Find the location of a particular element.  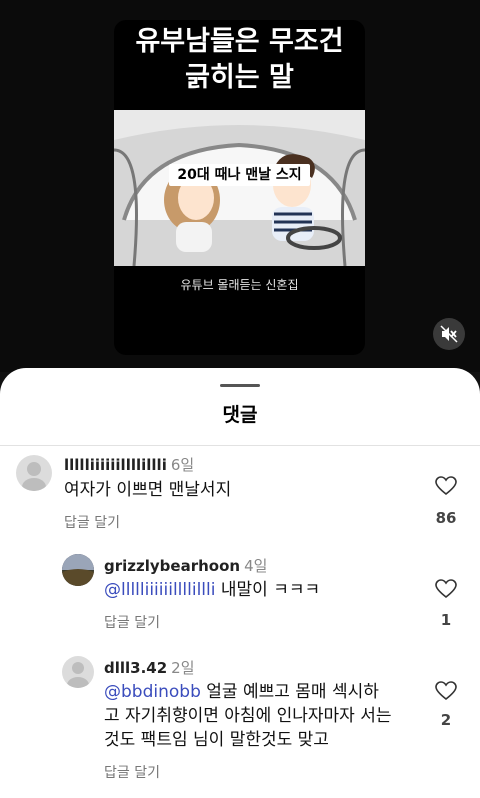

video-subtitle: 20대 때나 맨날 스지 is located at coordinates (239, 175).